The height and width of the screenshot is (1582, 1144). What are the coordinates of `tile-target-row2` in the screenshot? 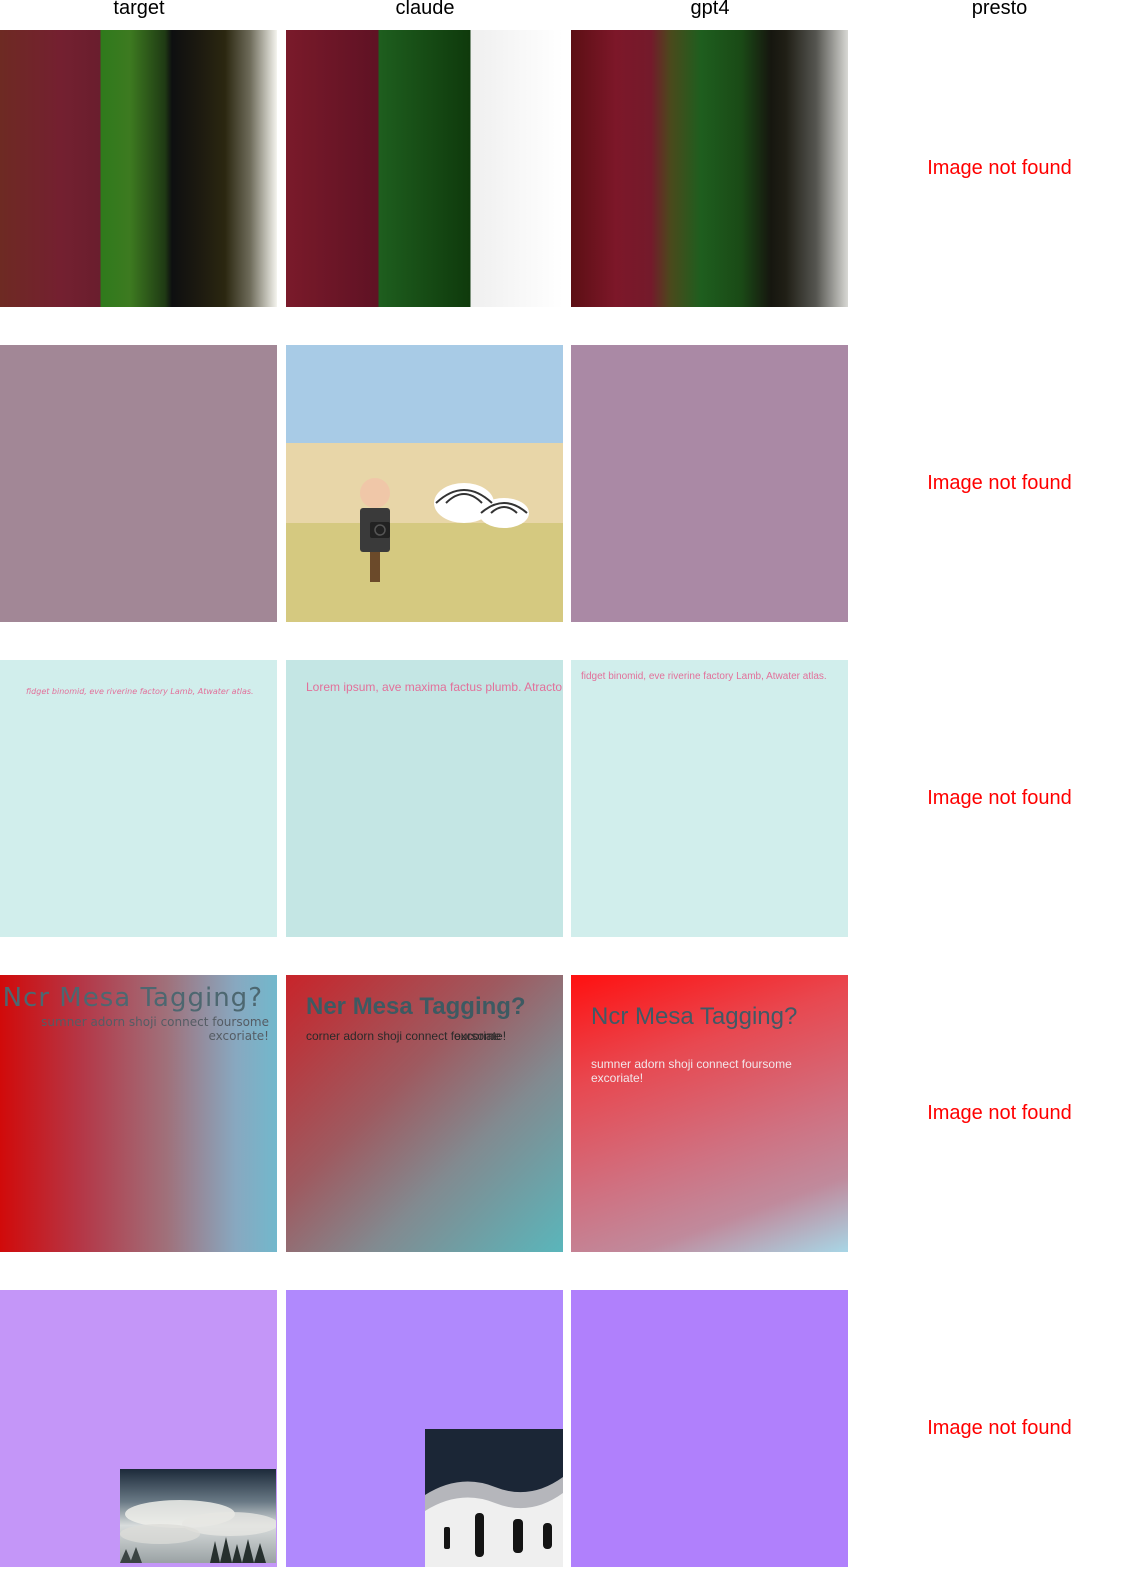 It's located at (138, 483).